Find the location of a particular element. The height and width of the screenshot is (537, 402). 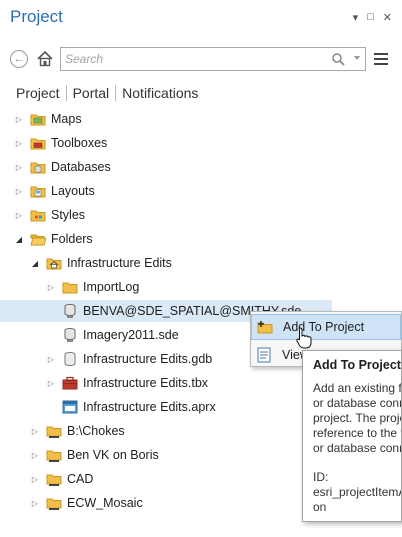

home-icon is located at coordinates (45, 58).